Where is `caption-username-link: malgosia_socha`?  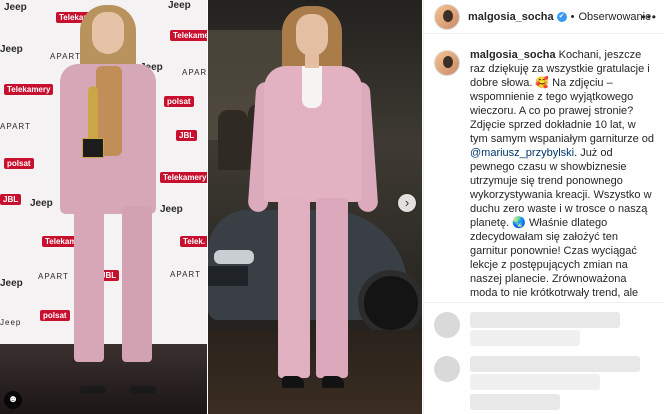 caption-username-link: malgosia_socha is located at coordinates (513, 55).